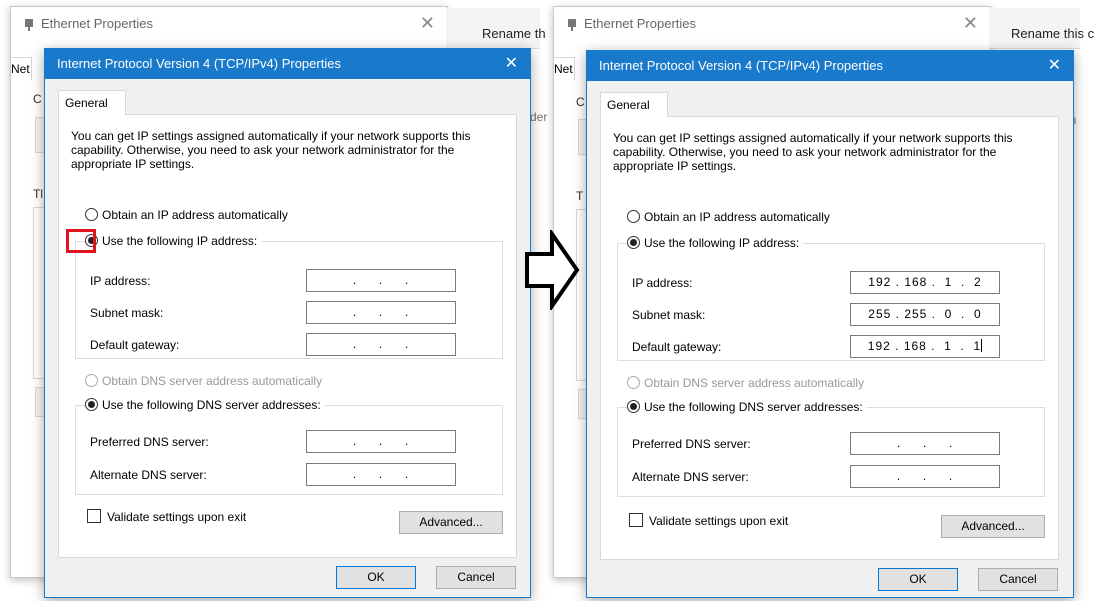 Image resolution: width=1115 pixels, height=601 pixels. Describe the element at coordinates (925, 314) in the screenshot. I see `subnet-mask-input: 255 . 255 . 0 . 0` at that location.